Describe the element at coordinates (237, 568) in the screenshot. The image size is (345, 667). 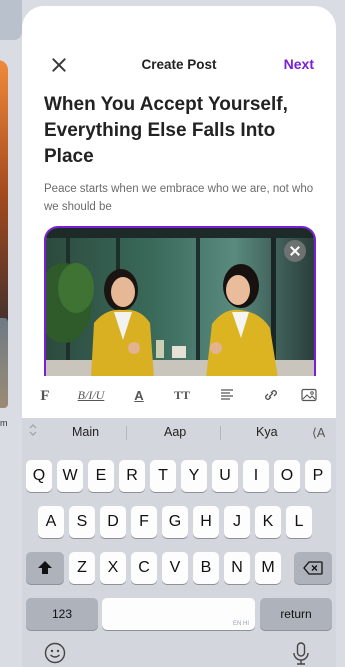
I see `key-n: N` at that location.